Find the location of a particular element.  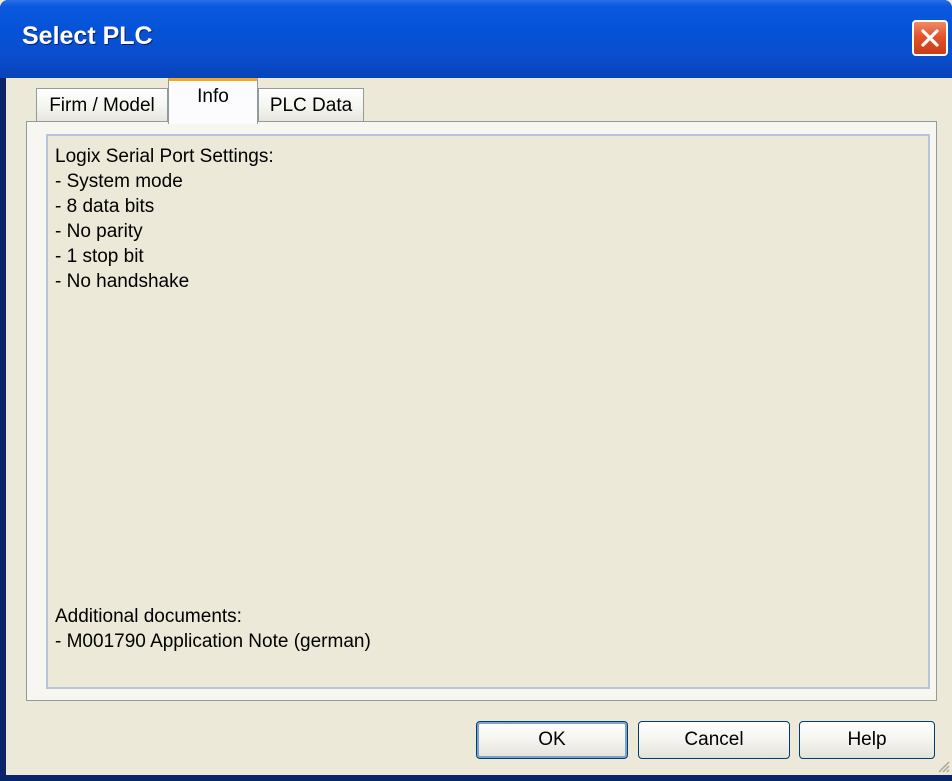

settings-line: - 8 data bits is located at coordinates (105, 206).